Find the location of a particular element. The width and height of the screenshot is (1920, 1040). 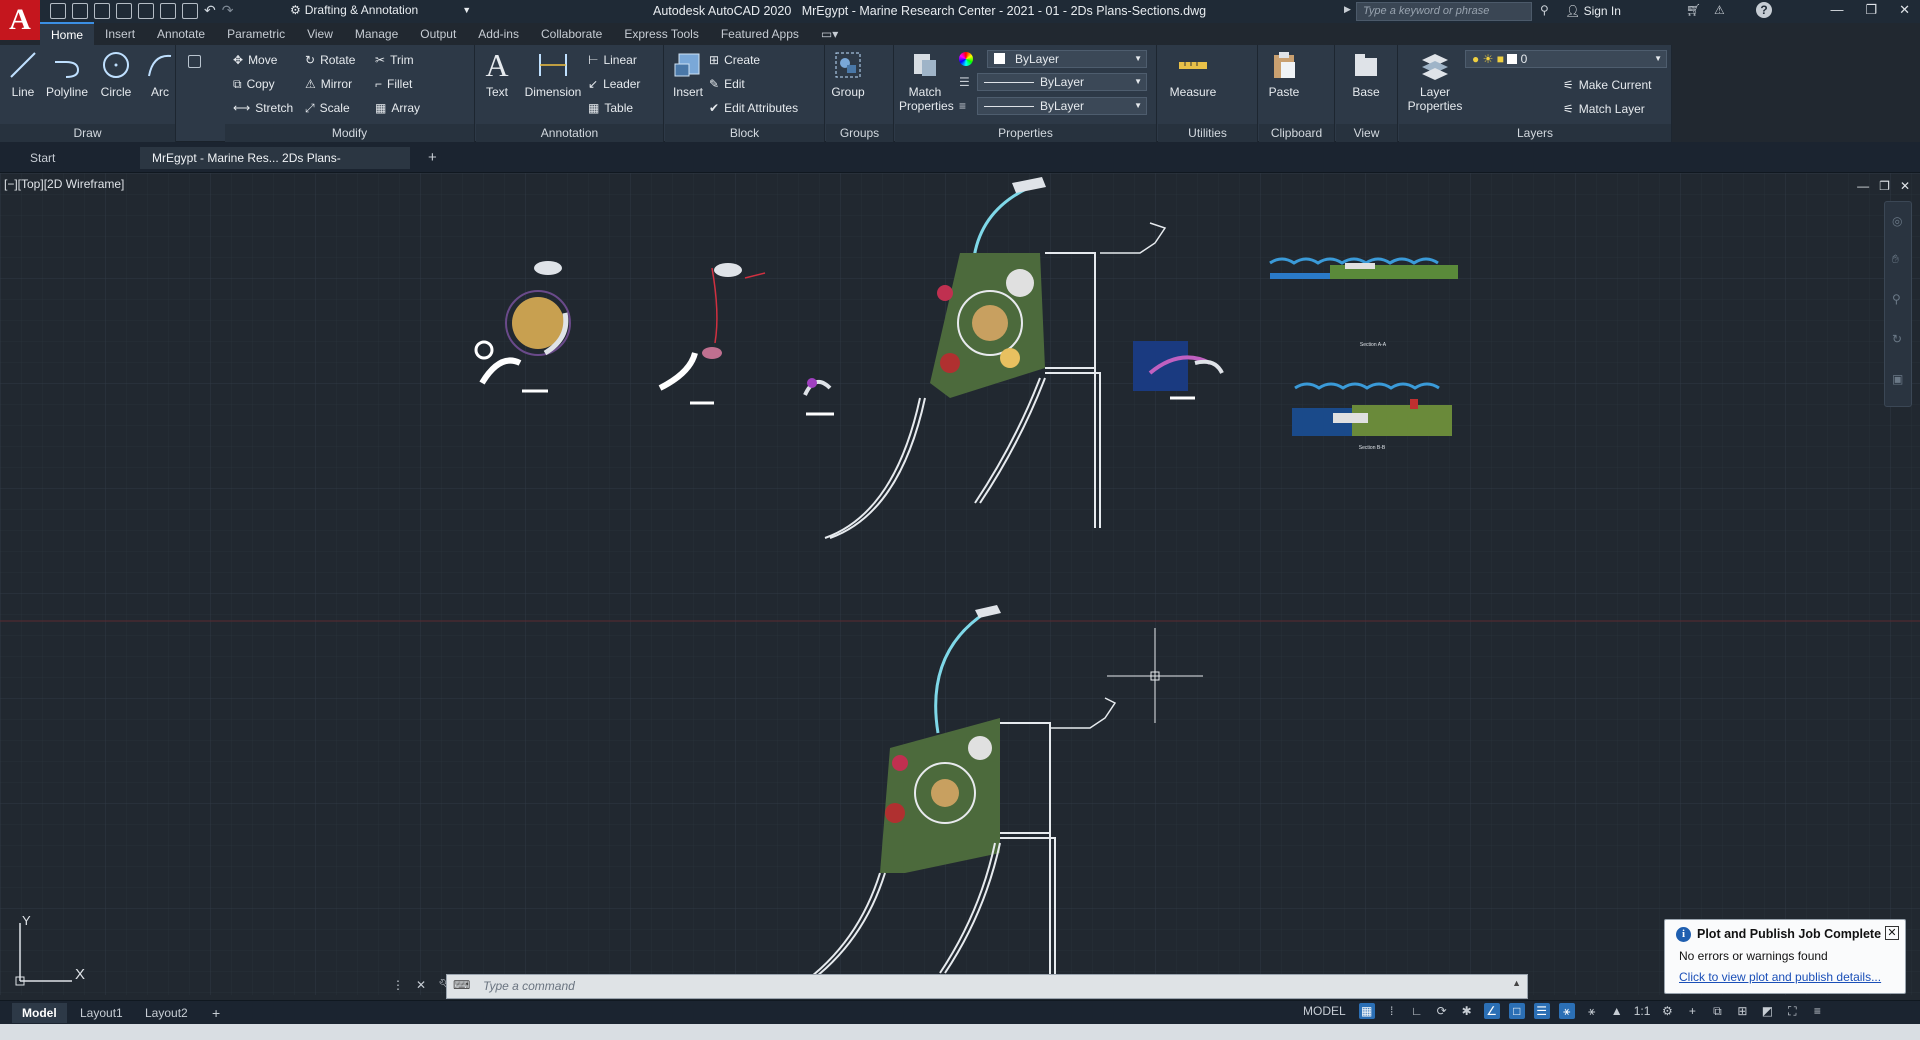

tab-parametric: Parametric is located at coordinates (256, 34).